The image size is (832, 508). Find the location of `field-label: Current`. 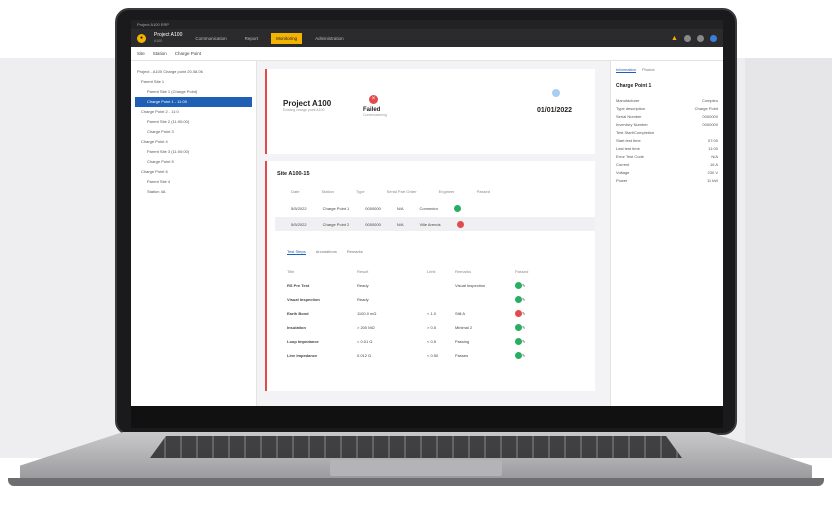

field-label: Current is located at coordinates (623, 164).